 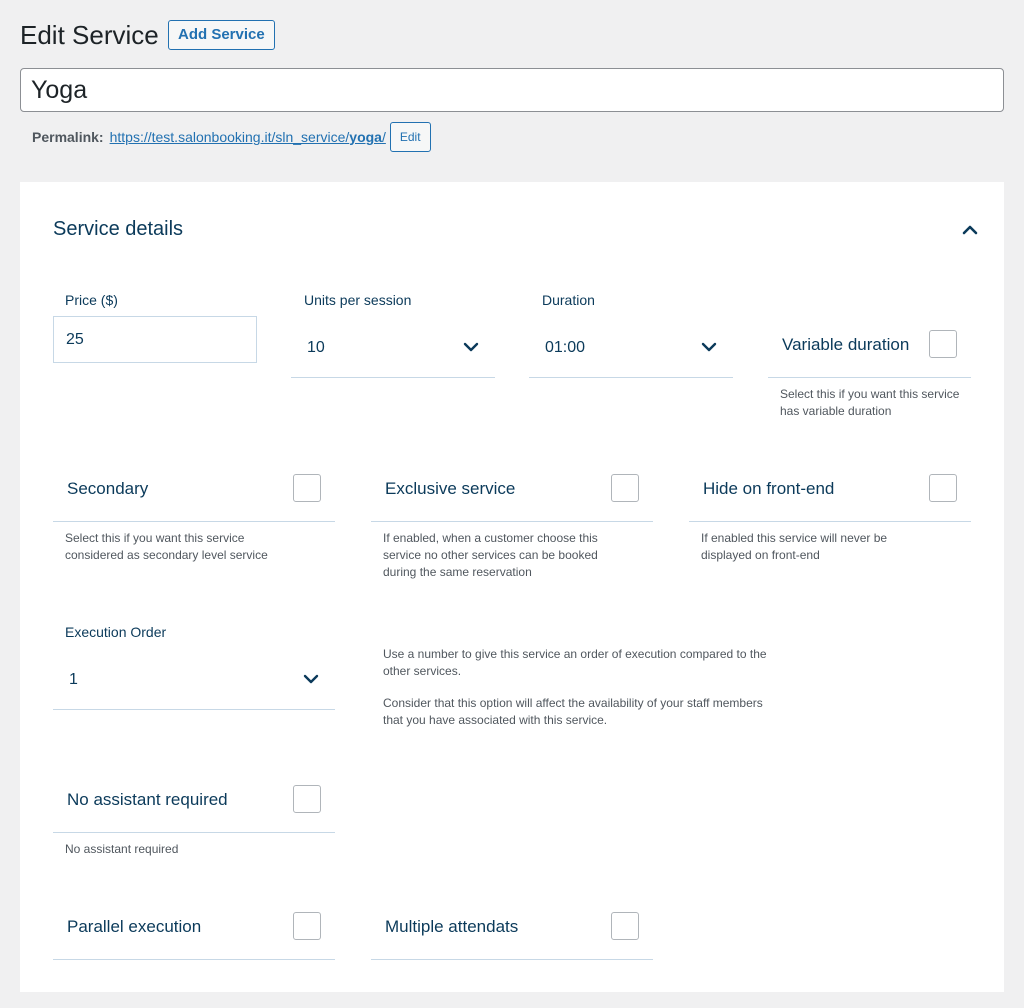 I want to click on permalink-slug: yoga, so click(x=365, y=137).